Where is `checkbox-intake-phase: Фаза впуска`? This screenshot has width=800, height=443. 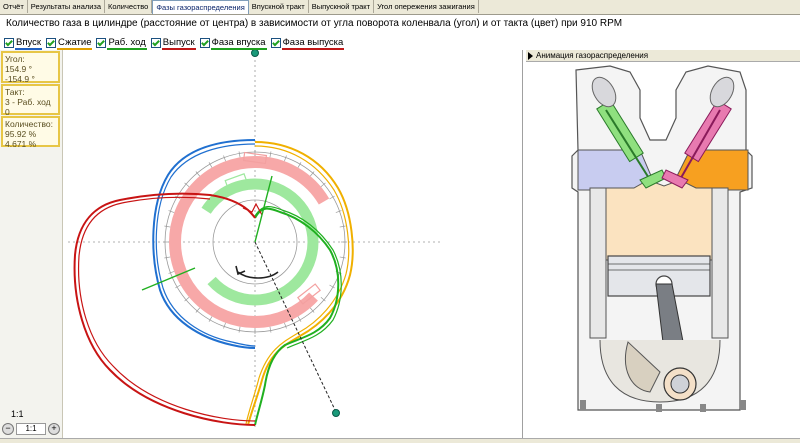 checkbox-intake-phase: Фаза впуска is located at coordinates (233, 43).